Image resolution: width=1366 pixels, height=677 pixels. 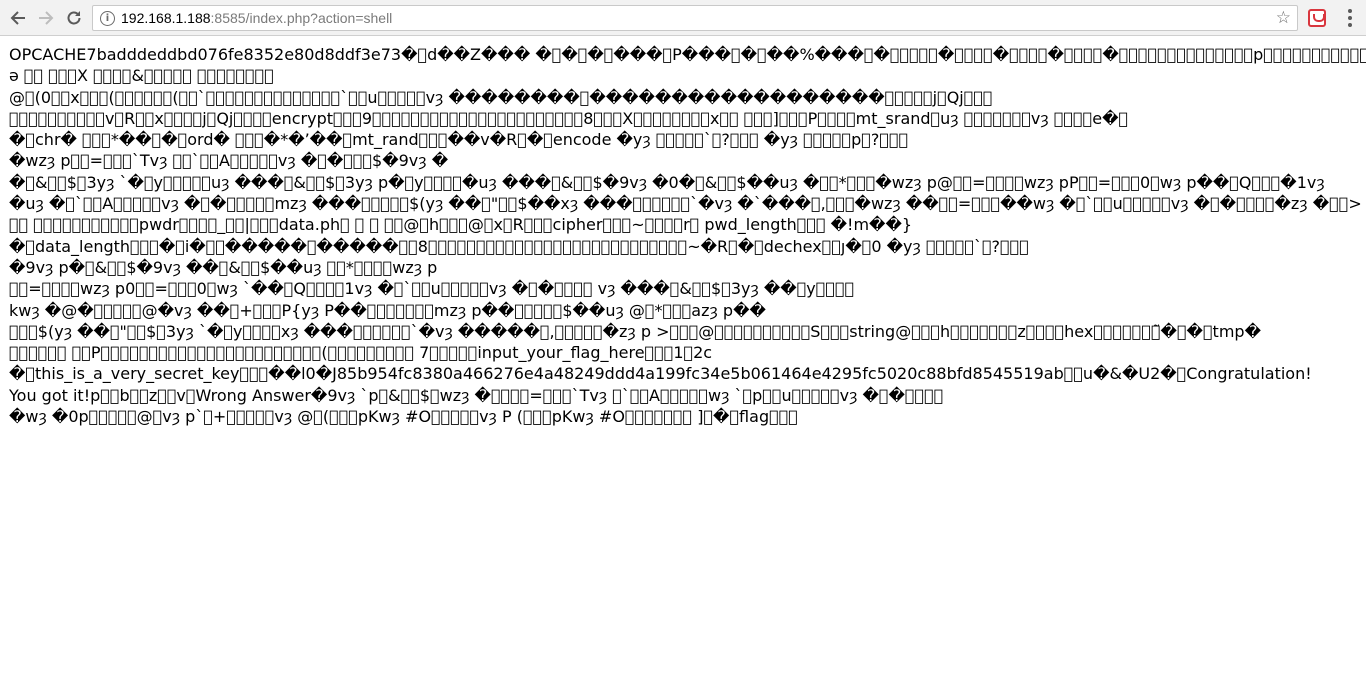 What do you see at coordinates (107, 18) in the screenshot?
I see `info-icon: i` at bounding box center [107, 18].